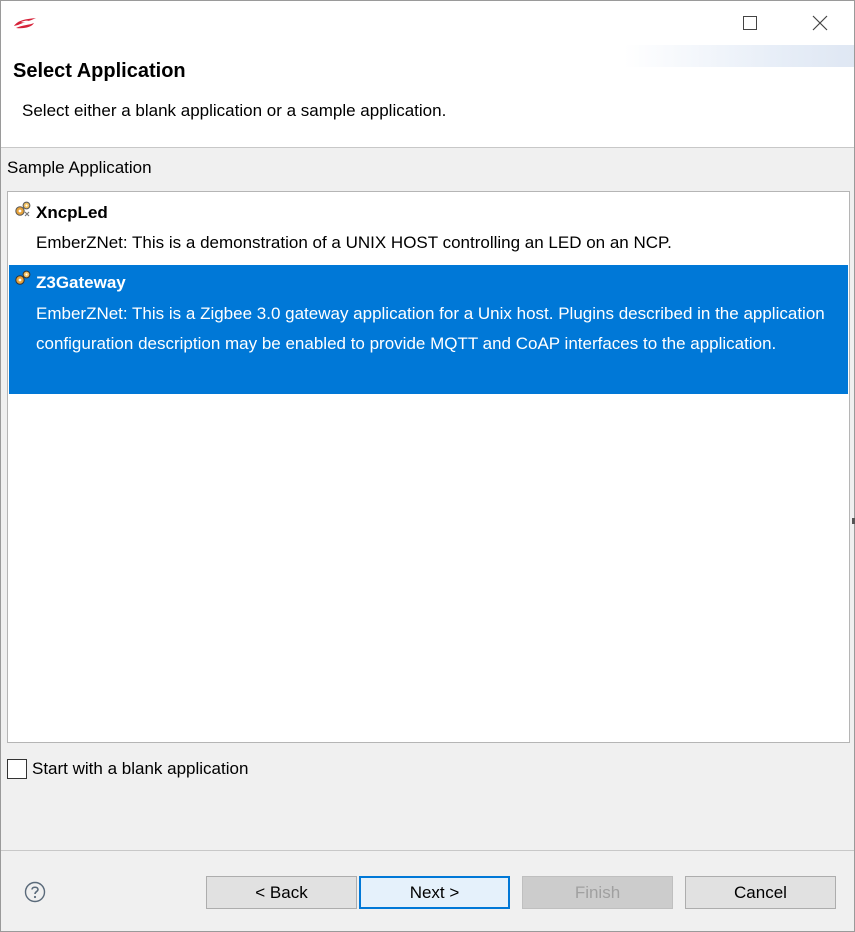  I want to click on app-logo-icon, so click(25, 23).